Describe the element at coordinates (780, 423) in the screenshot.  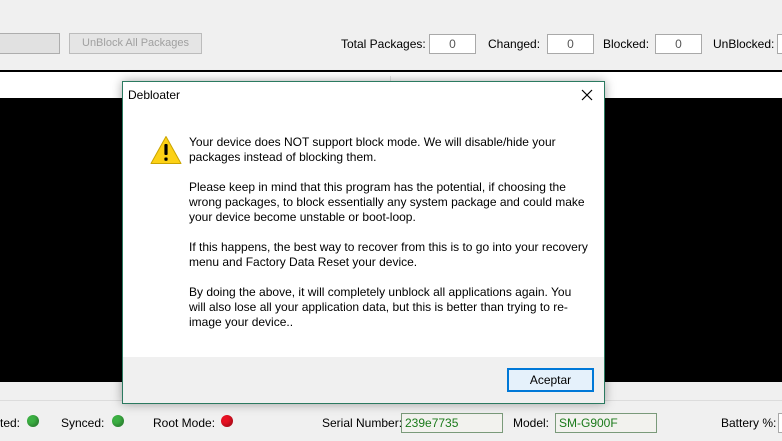
I see `battery-value-partial` at that location.